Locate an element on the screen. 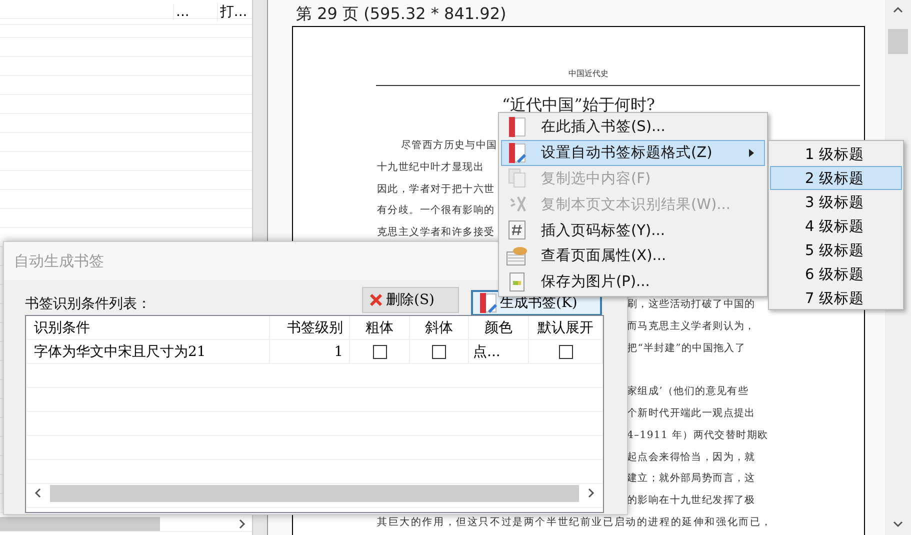 The image size is (911, 535). menu-item: 1 级标题 is located at coordinates (836, 154).